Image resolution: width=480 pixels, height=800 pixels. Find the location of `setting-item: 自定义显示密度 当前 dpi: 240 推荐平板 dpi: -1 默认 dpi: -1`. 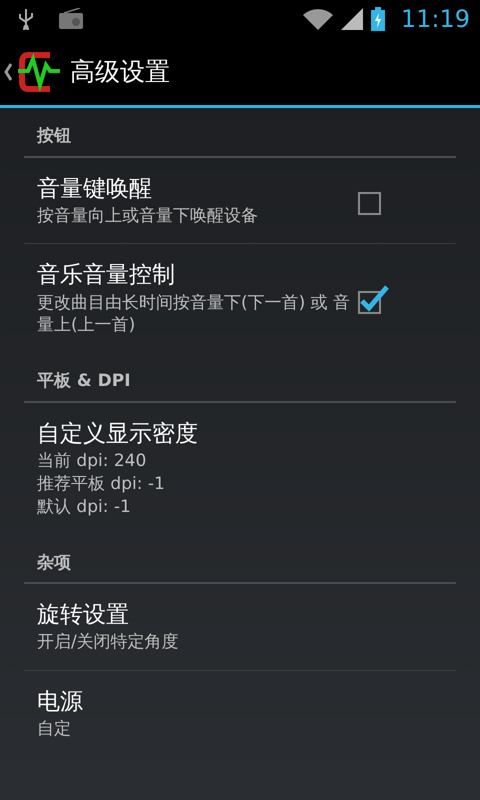

setting-item: 自定义显示密度 当前 dpi: 240 推荐平板 dpi: -1 默认 dpi: -1 is located at coordinates (240, 468).